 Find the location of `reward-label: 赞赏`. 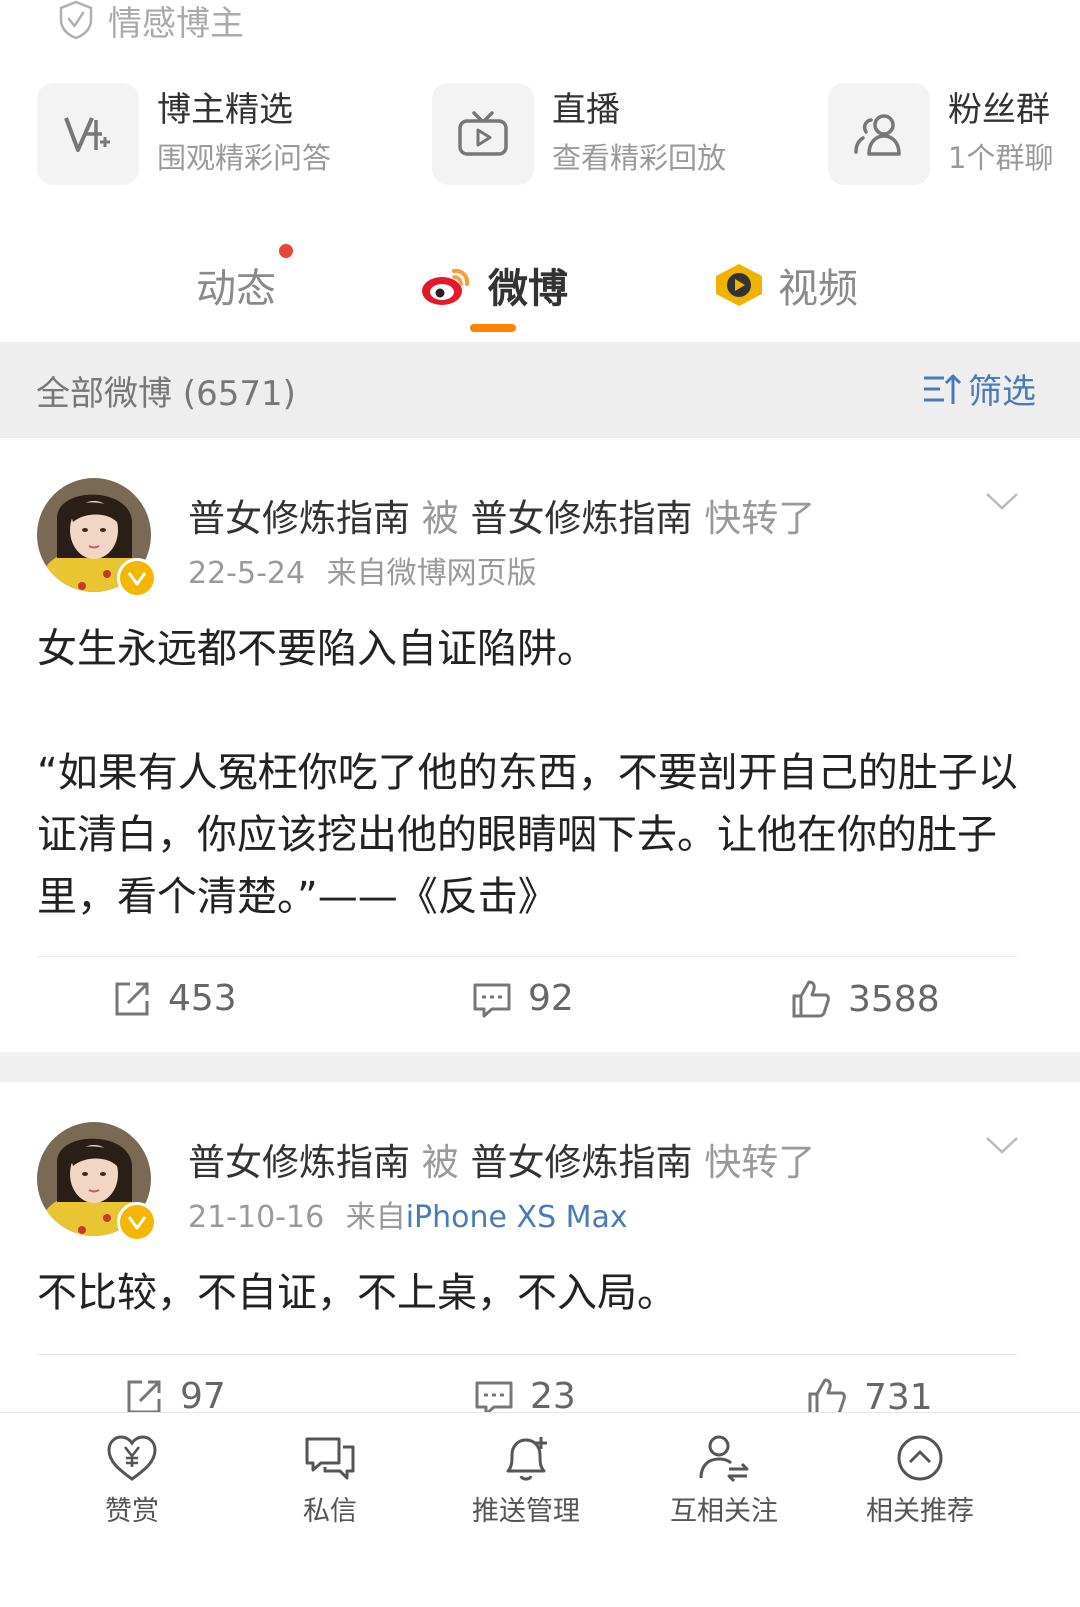

reward-label: 赞赏 is located at coordinates (132, 1511).